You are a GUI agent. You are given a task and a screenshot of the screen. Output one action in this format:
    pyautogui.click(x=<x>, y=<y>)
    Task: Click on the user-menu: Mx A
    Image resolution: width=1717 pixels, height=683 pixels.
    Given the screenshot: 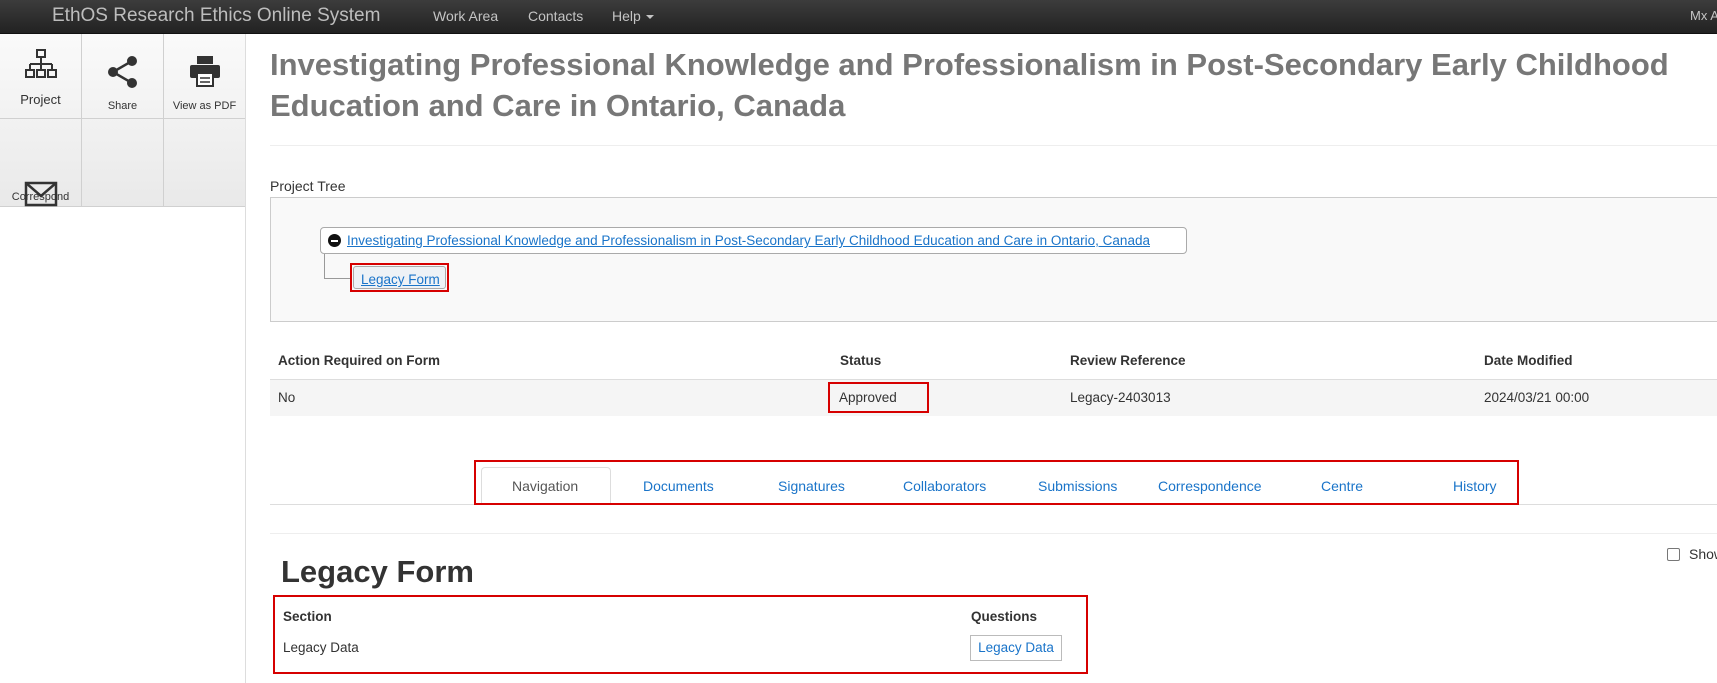 What is the action you would take?
    pyautogui.click(x=1703, y=15)
    